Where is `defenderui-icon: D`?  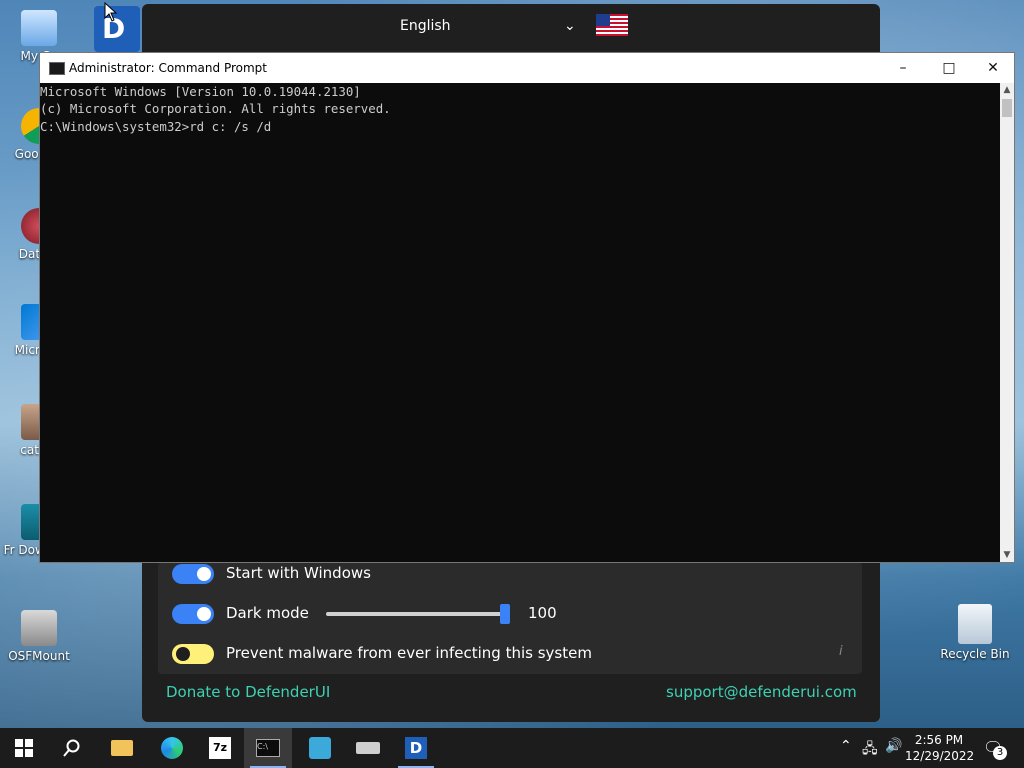 defenderui-icon: D is located at coordinates (416, 748).